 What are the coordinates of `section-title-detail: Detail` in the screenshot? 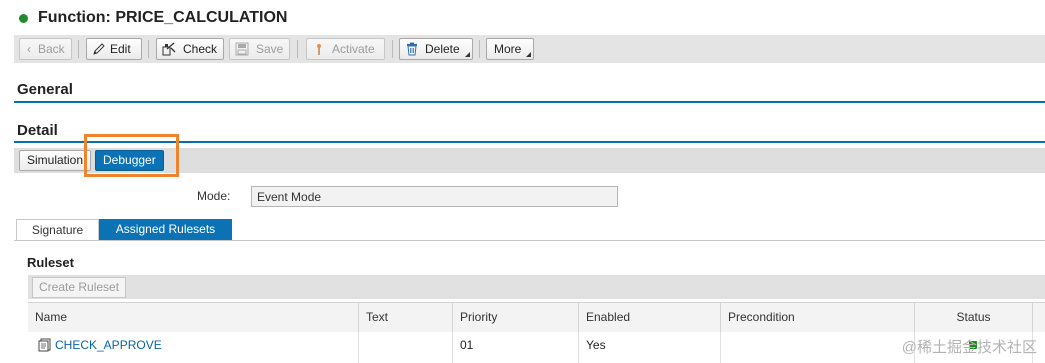 It's located at (37, 130).